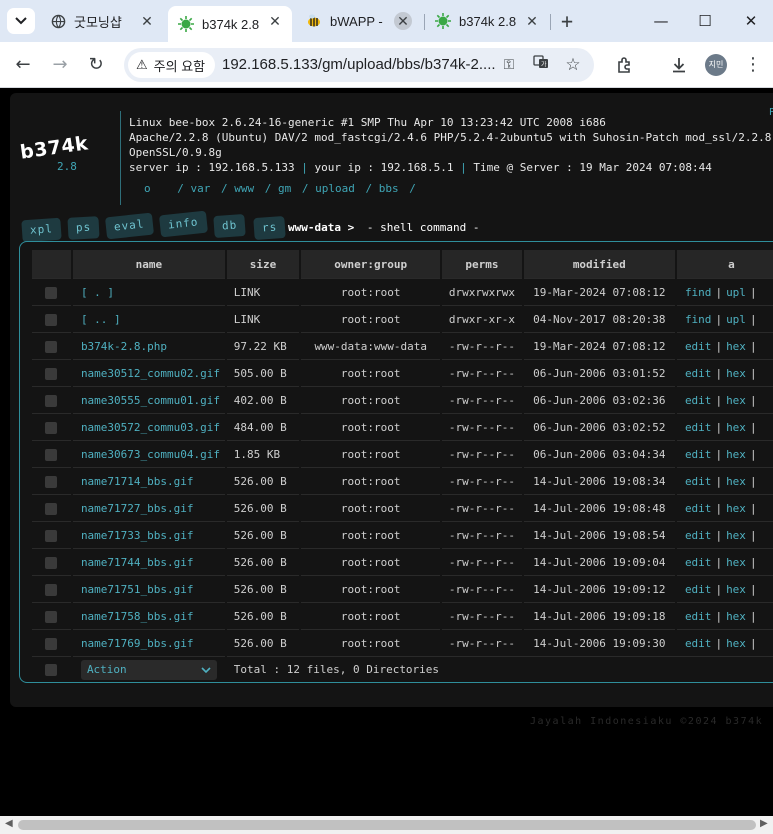  I want to click on extensions-icon, so click(625, 65).